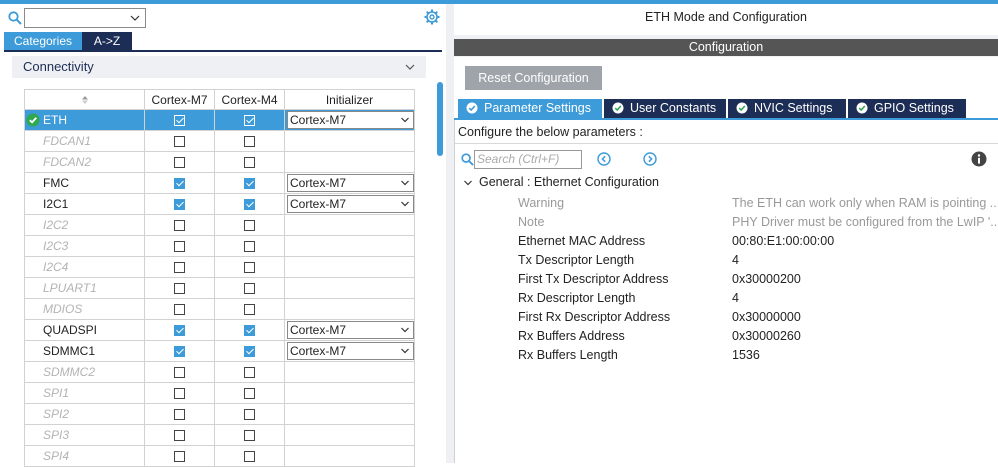 This screenshot has height=467, width=998. I want to click on peripheral-name: SDMMC2, so click(84, 372).